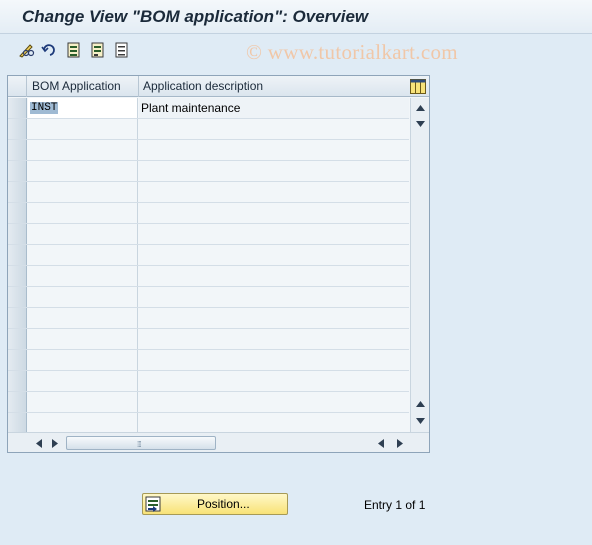  I want to click on table-settings-icon, so click(418, 86).